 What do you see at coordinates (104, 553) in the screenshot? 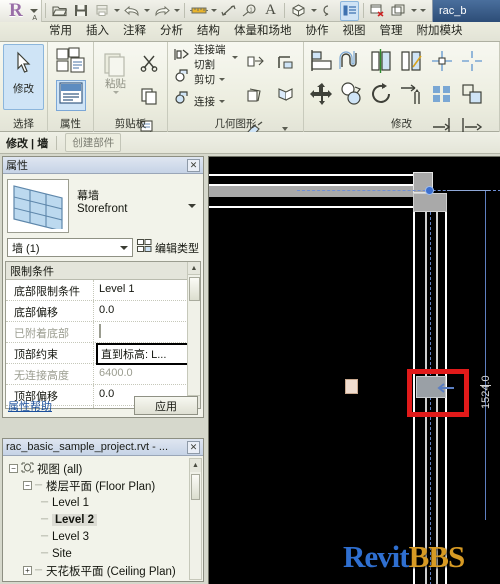
I see `tree-node-site: ─ Site` at bounding box center [104, 553].